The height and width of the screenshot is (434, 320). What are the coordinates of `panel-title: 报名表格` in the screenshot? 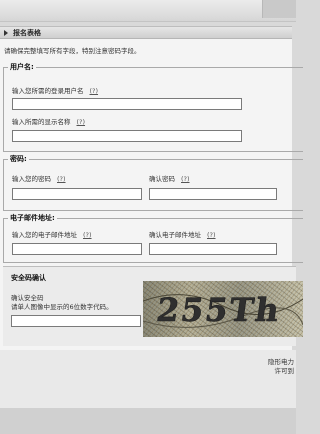 It's located at (27, 32).